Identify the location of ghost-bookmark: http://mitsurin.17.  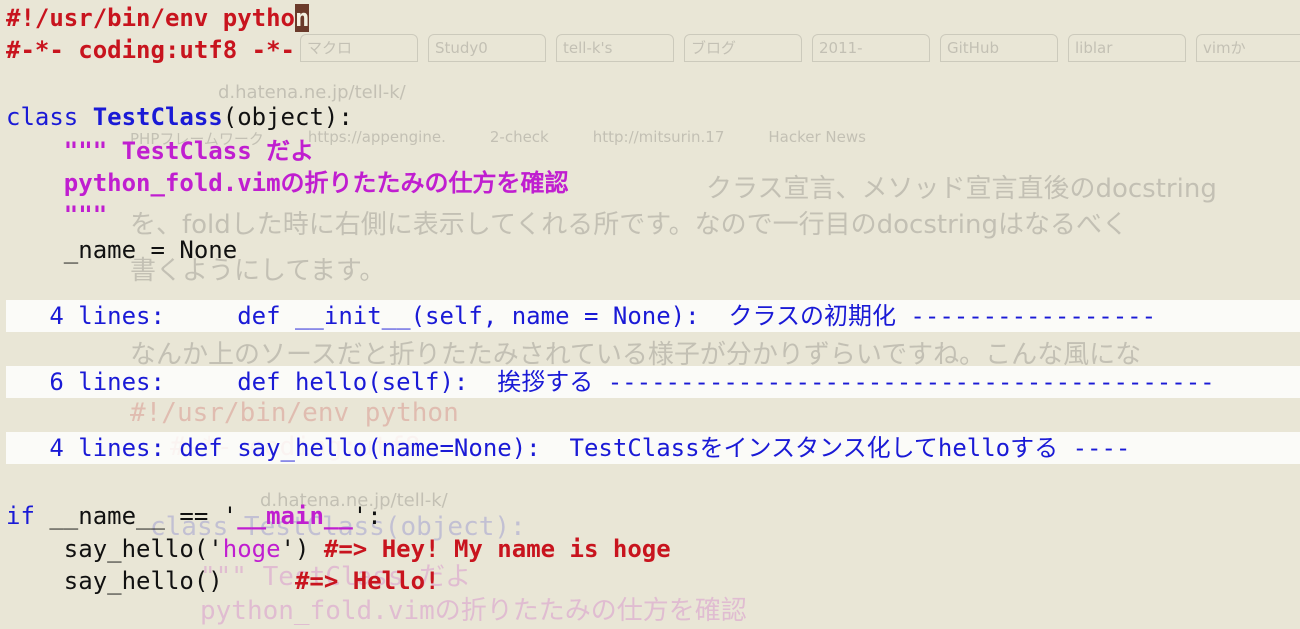
(658, 137).